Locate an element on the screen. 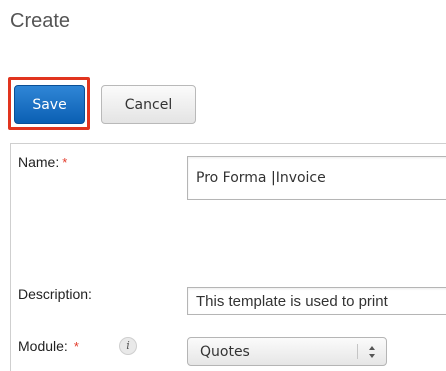 The height and width of the screenshot is (371, 446). module-label-row: Module: * is located at coordinates (48, 346).